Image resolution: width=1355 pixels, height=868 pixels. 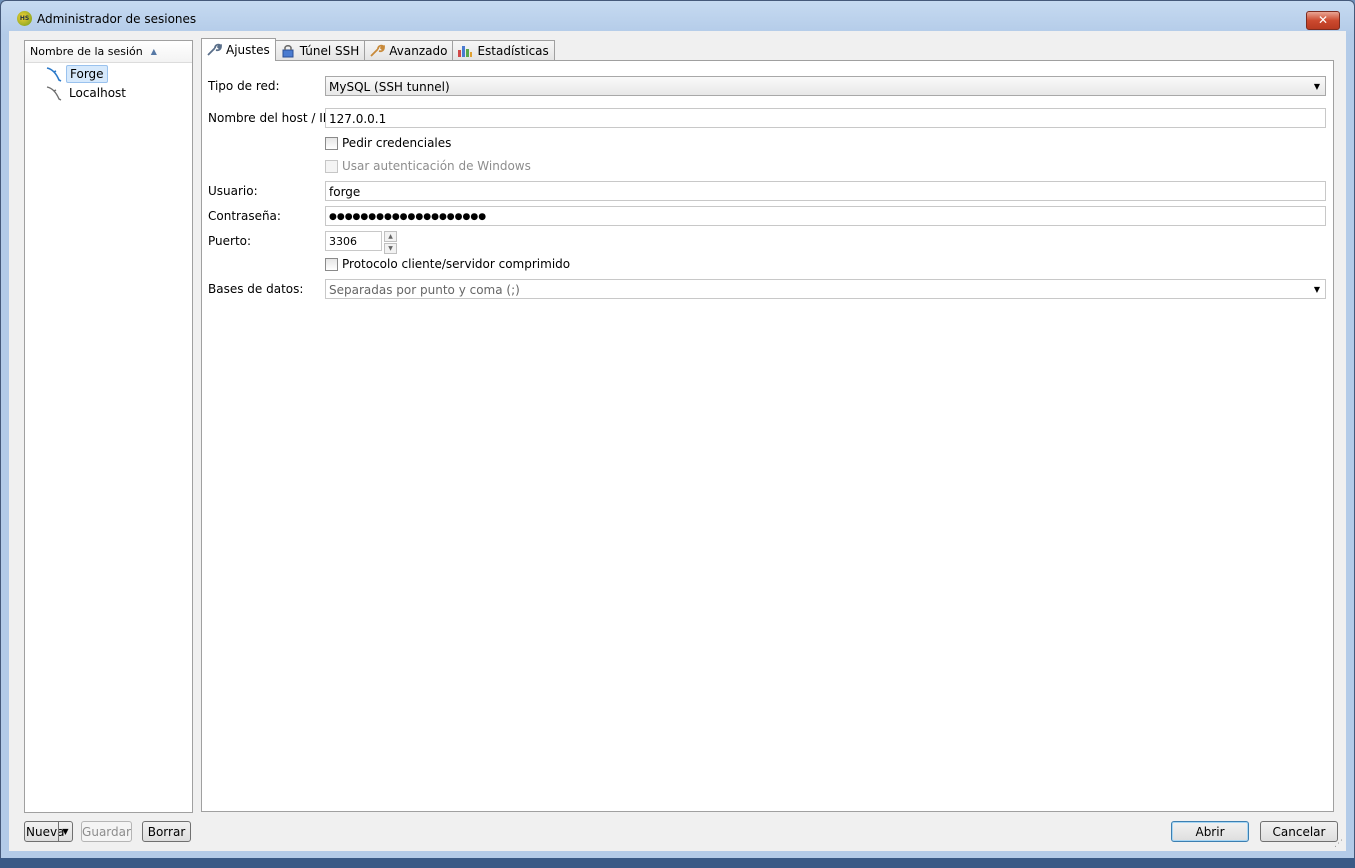 I want to click on user-label: Usuario:, so click(x=233, y=191).